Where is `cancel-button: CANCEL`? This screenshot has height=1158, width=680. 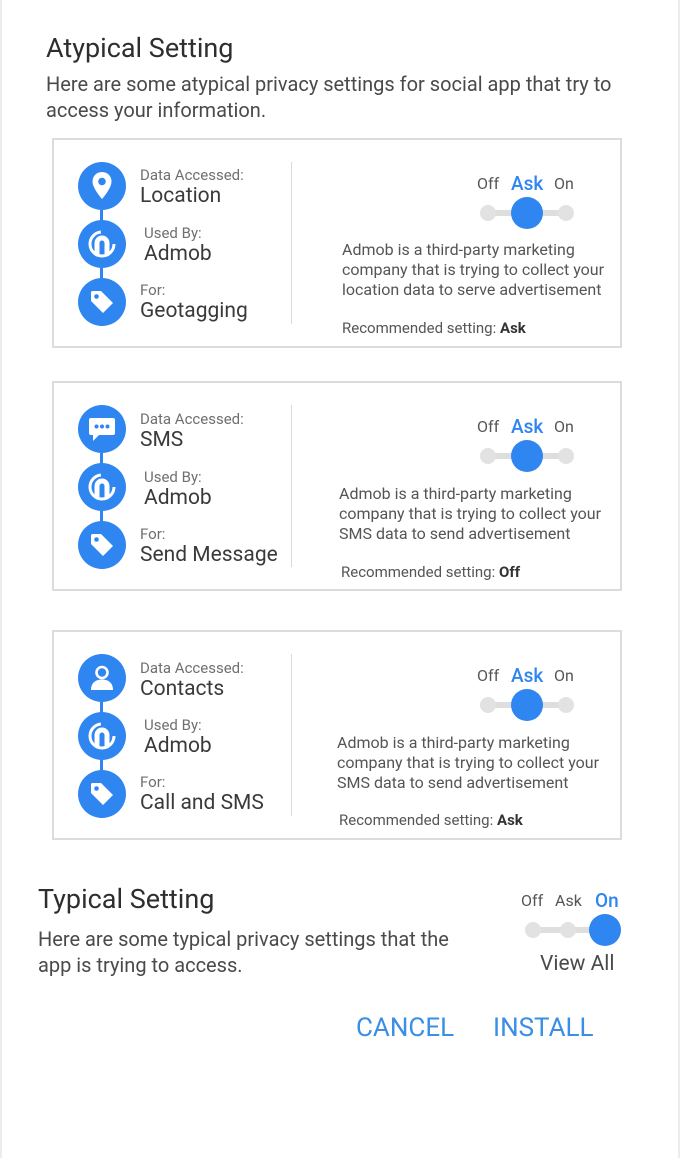 cancel-button: CANCEL is located at coordinates (405, 1028).